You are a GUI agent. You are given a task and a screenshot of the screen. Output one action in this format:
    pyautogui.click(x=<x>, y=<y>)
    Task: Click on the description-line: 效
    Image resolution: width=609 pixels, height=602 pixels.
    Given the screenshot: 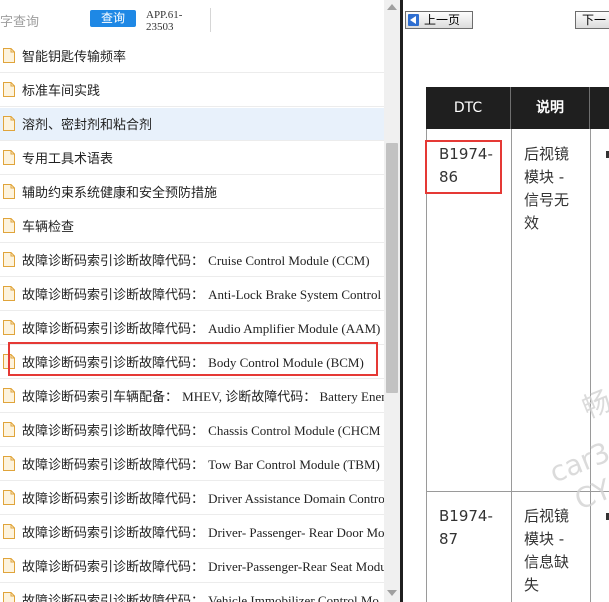 What is the action you would take?
    pyautogui.click(x=532, y=223)
    